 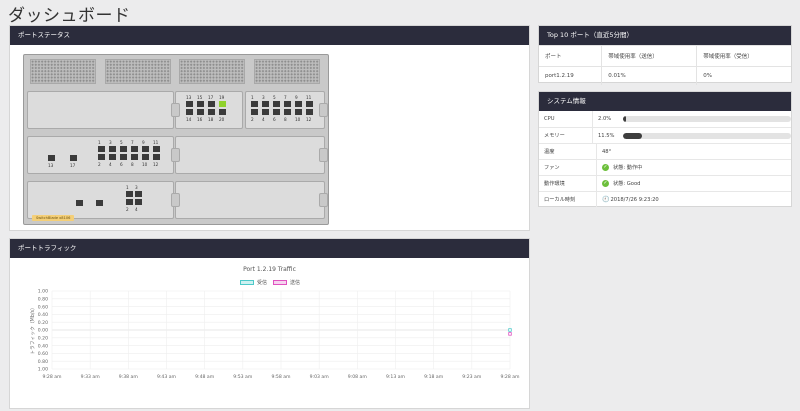 I want to click on empty-slot, so click(x=250, y=200).